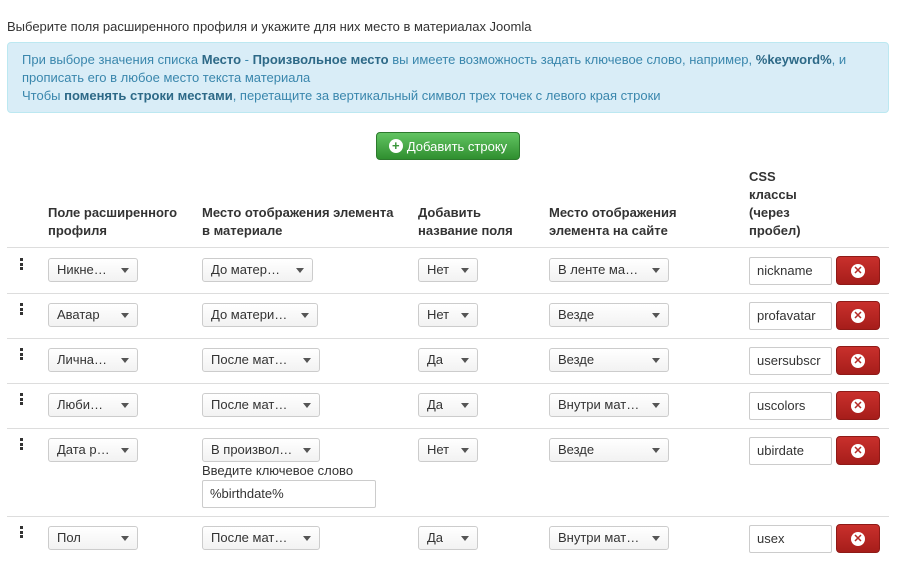 The width and height of the screenshot is (901, 586). I want to click on header-article-place: Место отображения элемента в материале, so click(298, 221).